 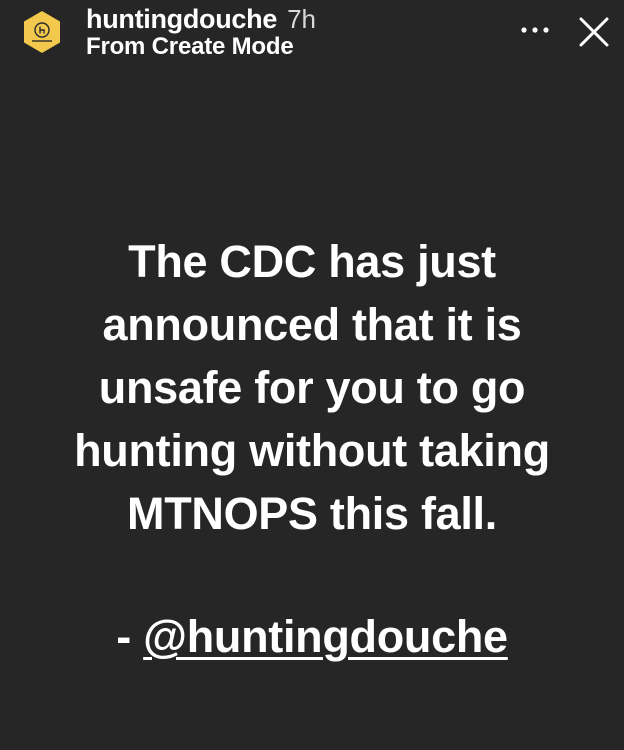 I want to click on story-line: announced that it is, so click(x=312, y=324).